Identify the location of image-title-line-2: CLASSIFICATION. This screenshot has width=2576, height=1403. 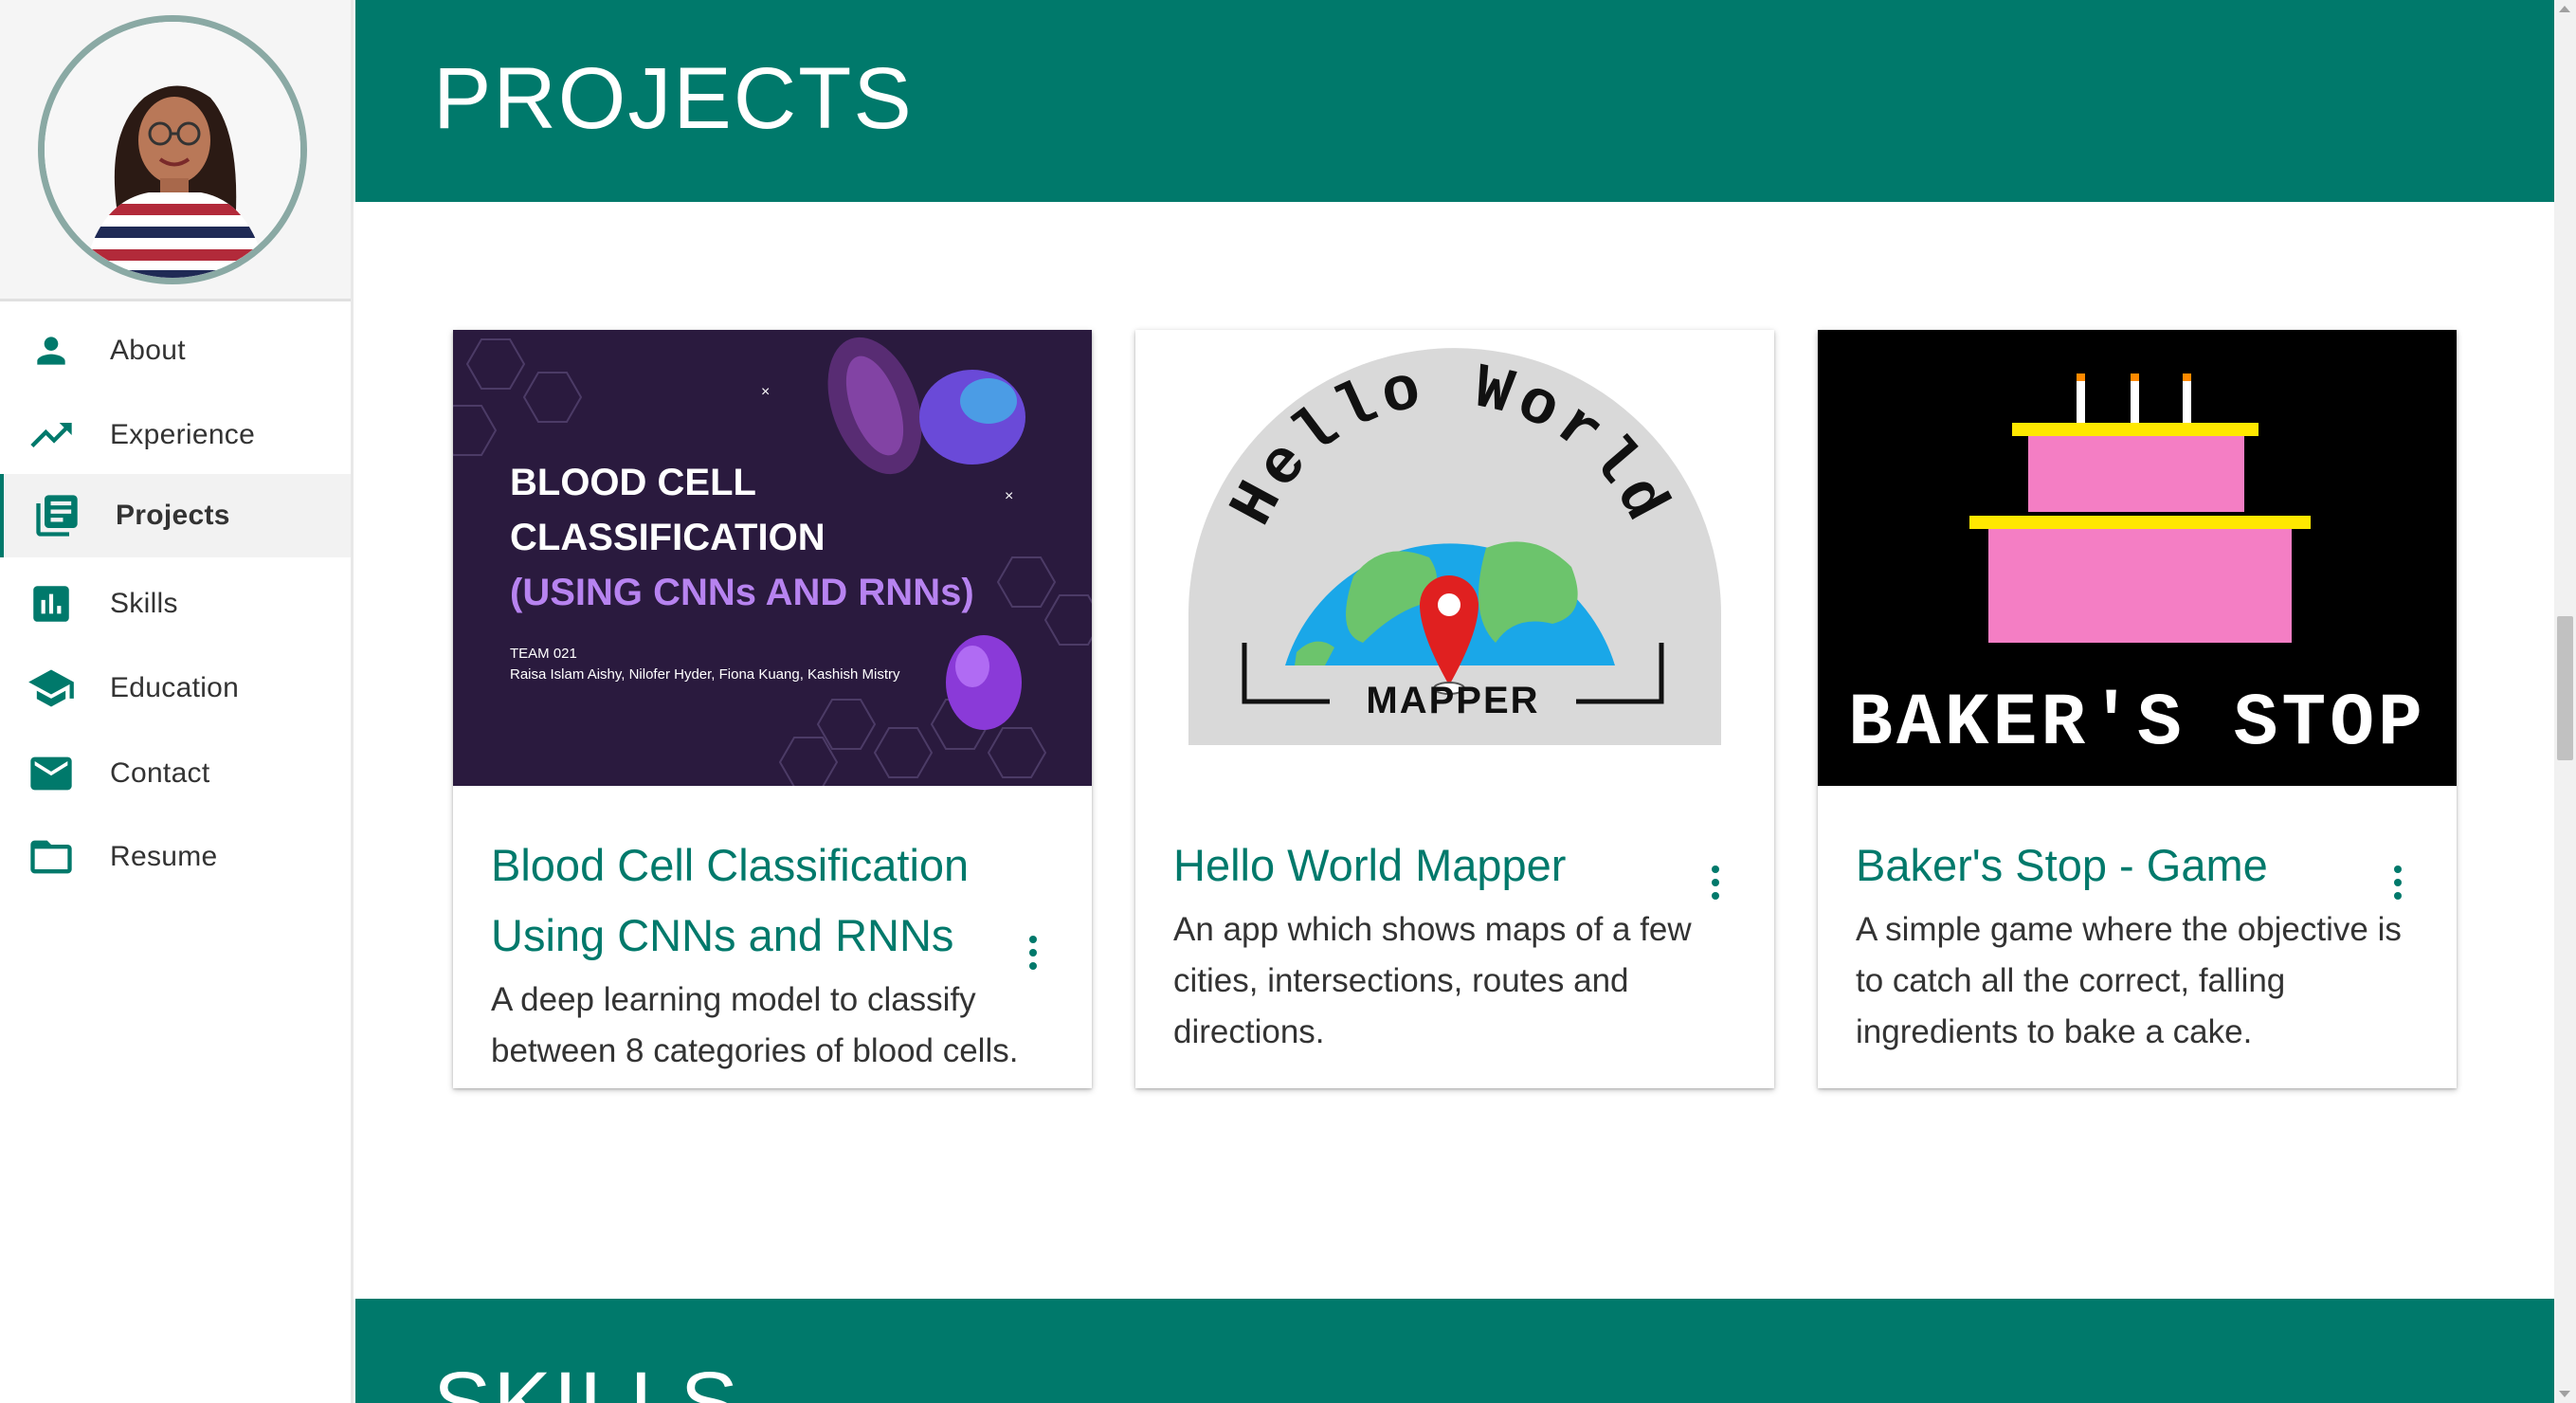
(667, 537).